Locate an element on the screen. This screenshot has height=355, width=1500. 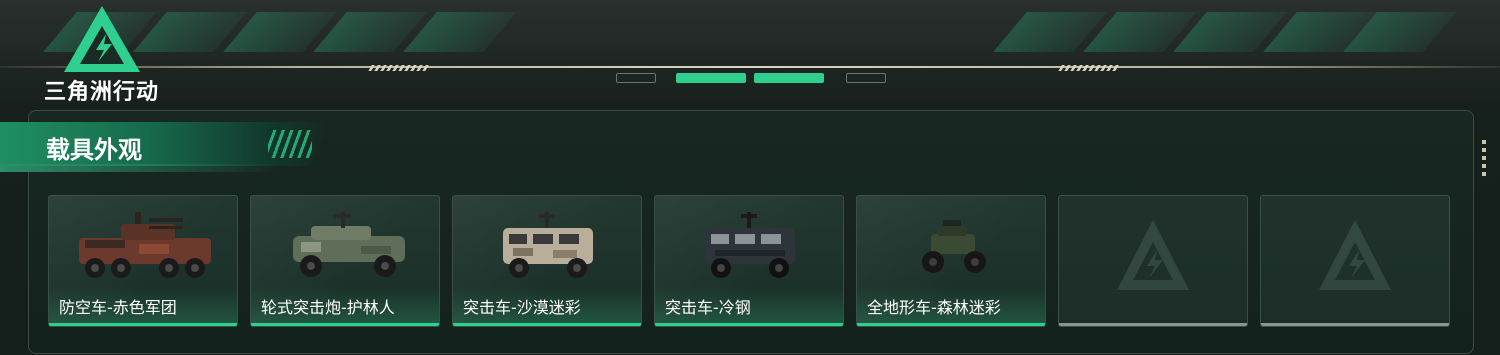
skin-card: 突击车-冷钢 is located at coordinates (749, 261).